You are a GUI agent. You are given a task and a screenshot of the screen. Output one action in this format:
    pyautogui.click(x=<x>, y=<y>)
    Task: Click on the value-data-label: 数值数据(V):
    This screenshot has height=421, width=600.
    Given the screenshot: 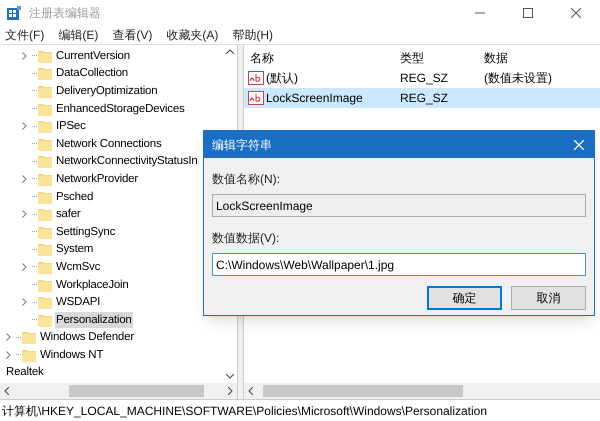 What is the action you would take?
    pyautogui.click(x=246, y=238)
    